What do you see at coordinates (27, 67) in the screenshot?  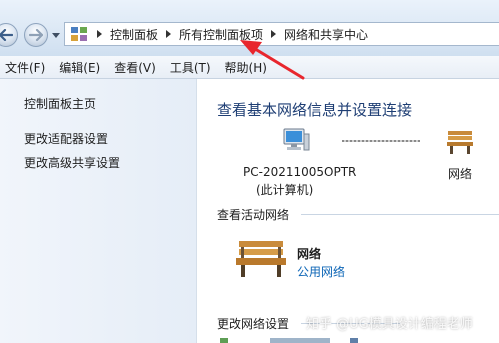 I see `menu-file: 文件(F)` at bounding box center [27, 67].